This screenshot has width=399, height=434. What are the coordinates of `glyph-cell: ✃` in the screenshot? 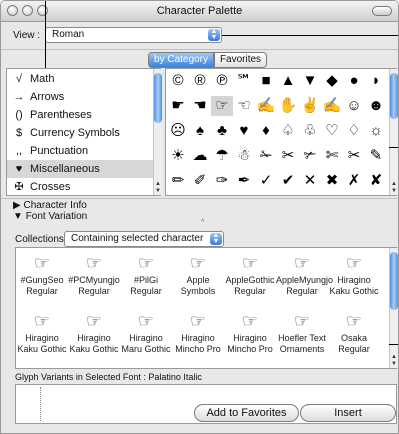 It's located at (310, 156).